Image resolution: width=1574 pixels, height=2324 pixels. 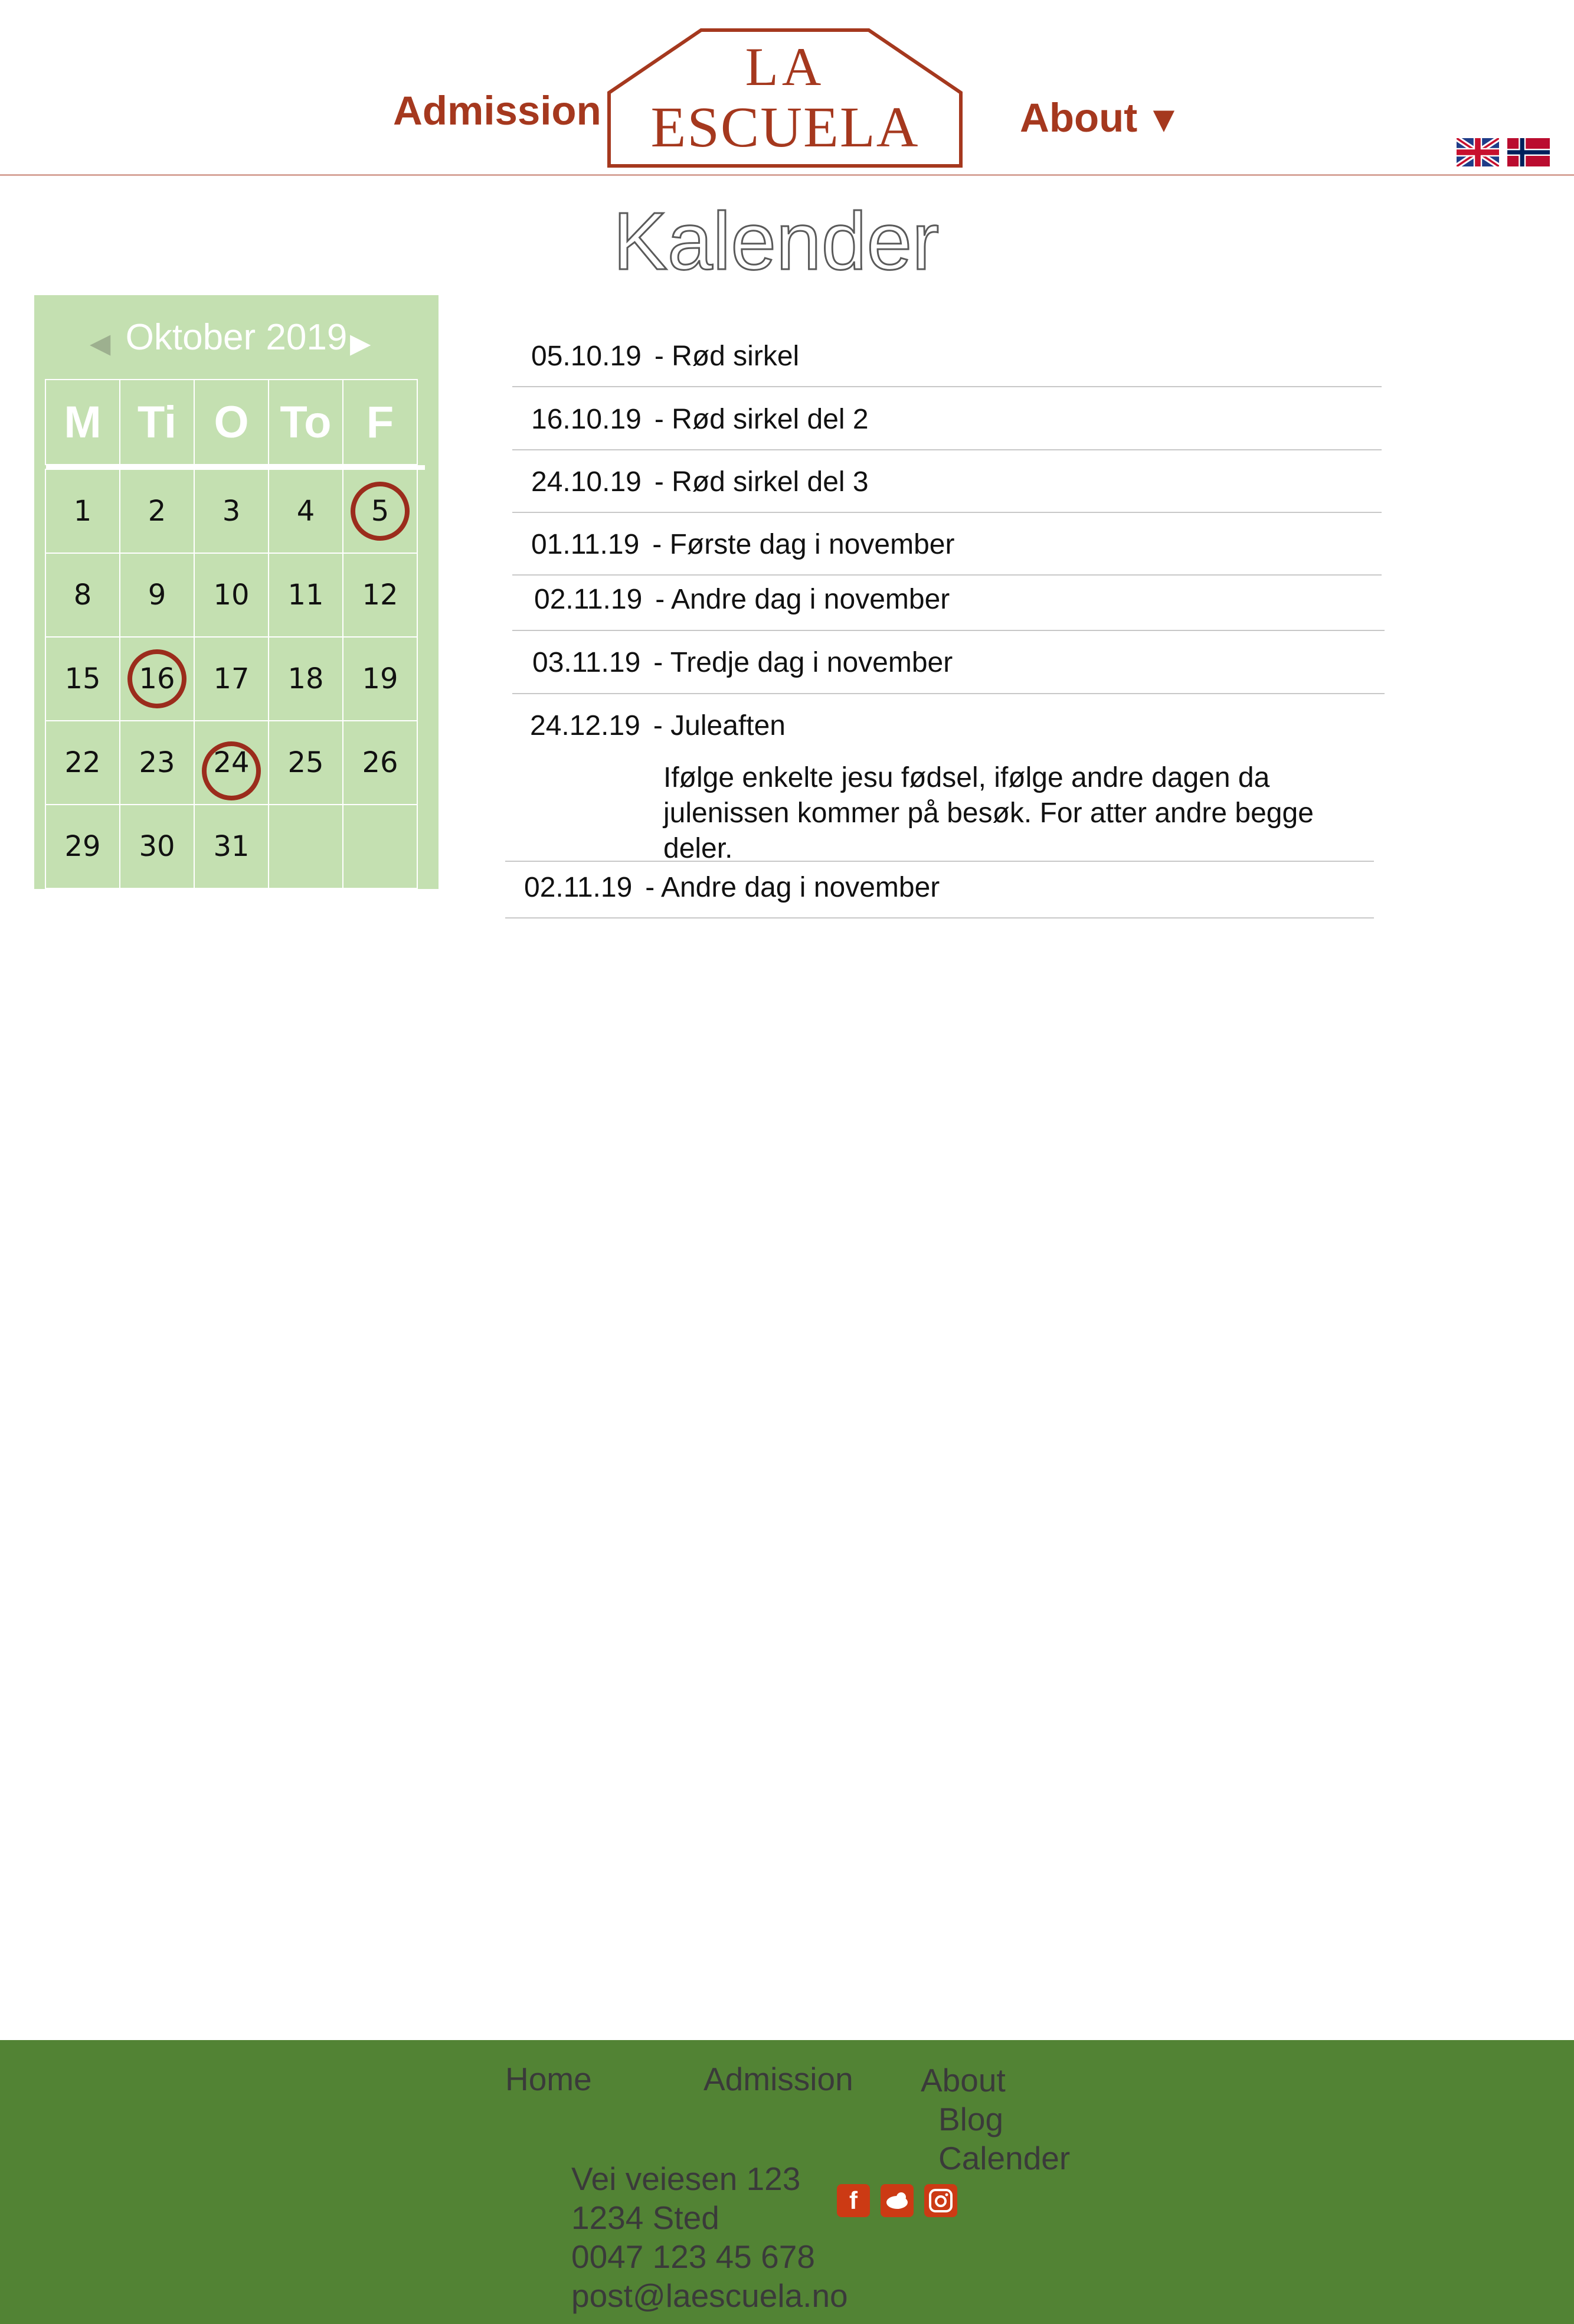 I want to click on calendar-day: 22, so click(x=82, y=762).